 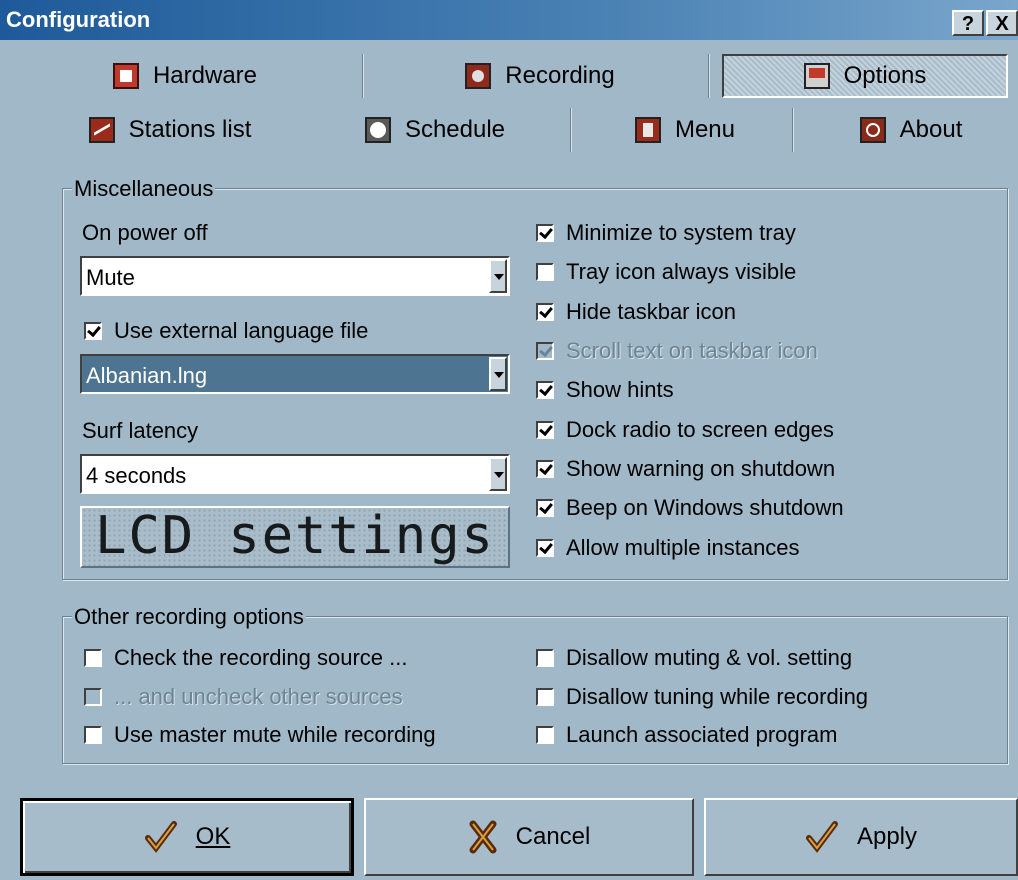 I want to click on option-hide-taskbar-icon: Hide taskbar icon, so click(x=636, y=312).